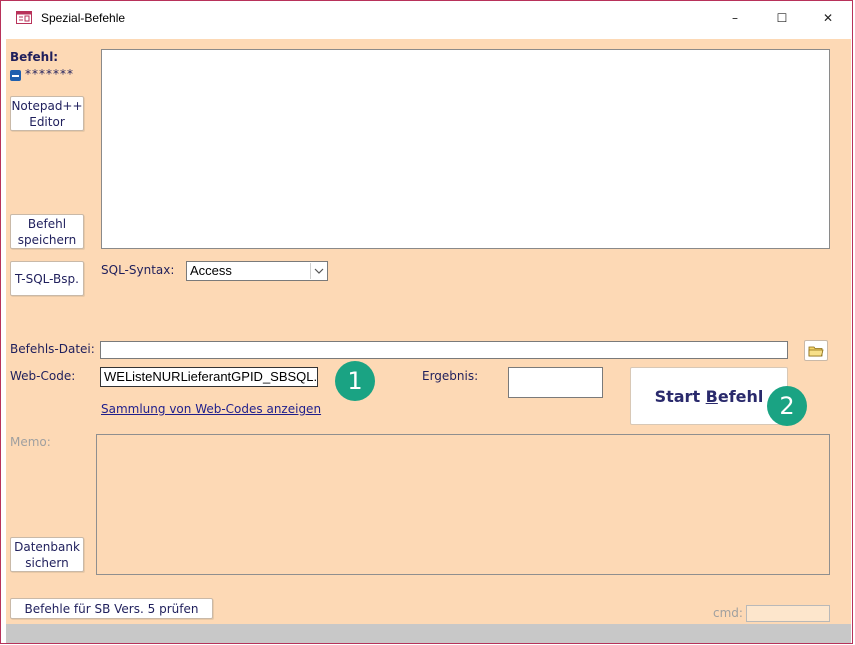 This screenshot has height=645, width=855. What do you see at coordinates (444, 350) in the screenshot?
I see `befehls-datei-input` at bounding box center [444, 350].